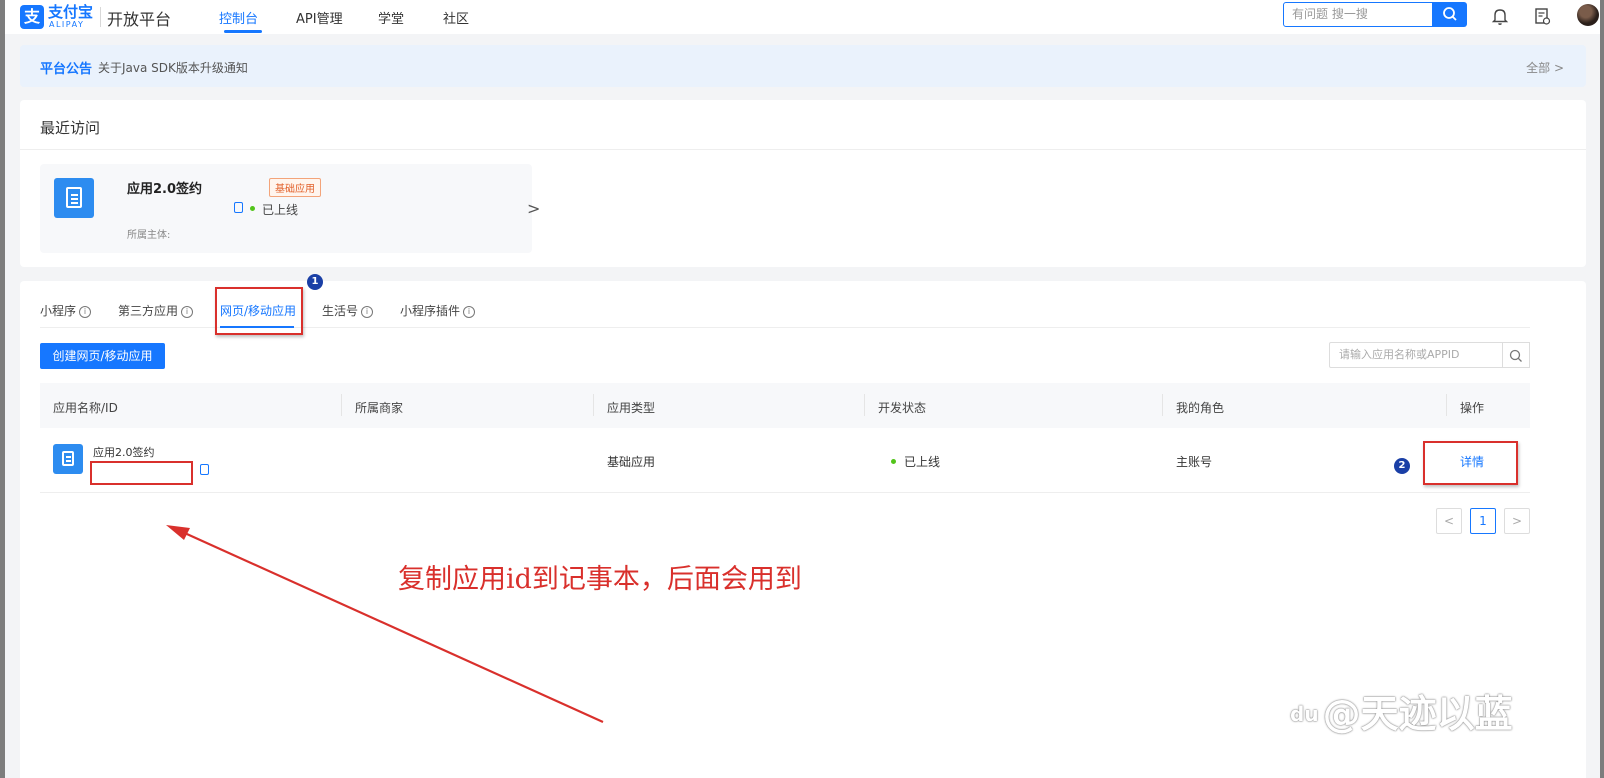 The width and height of the screenshot is (1604, 778). I want to click on watermark: du @天迹以蓝, so click(1401, 710).